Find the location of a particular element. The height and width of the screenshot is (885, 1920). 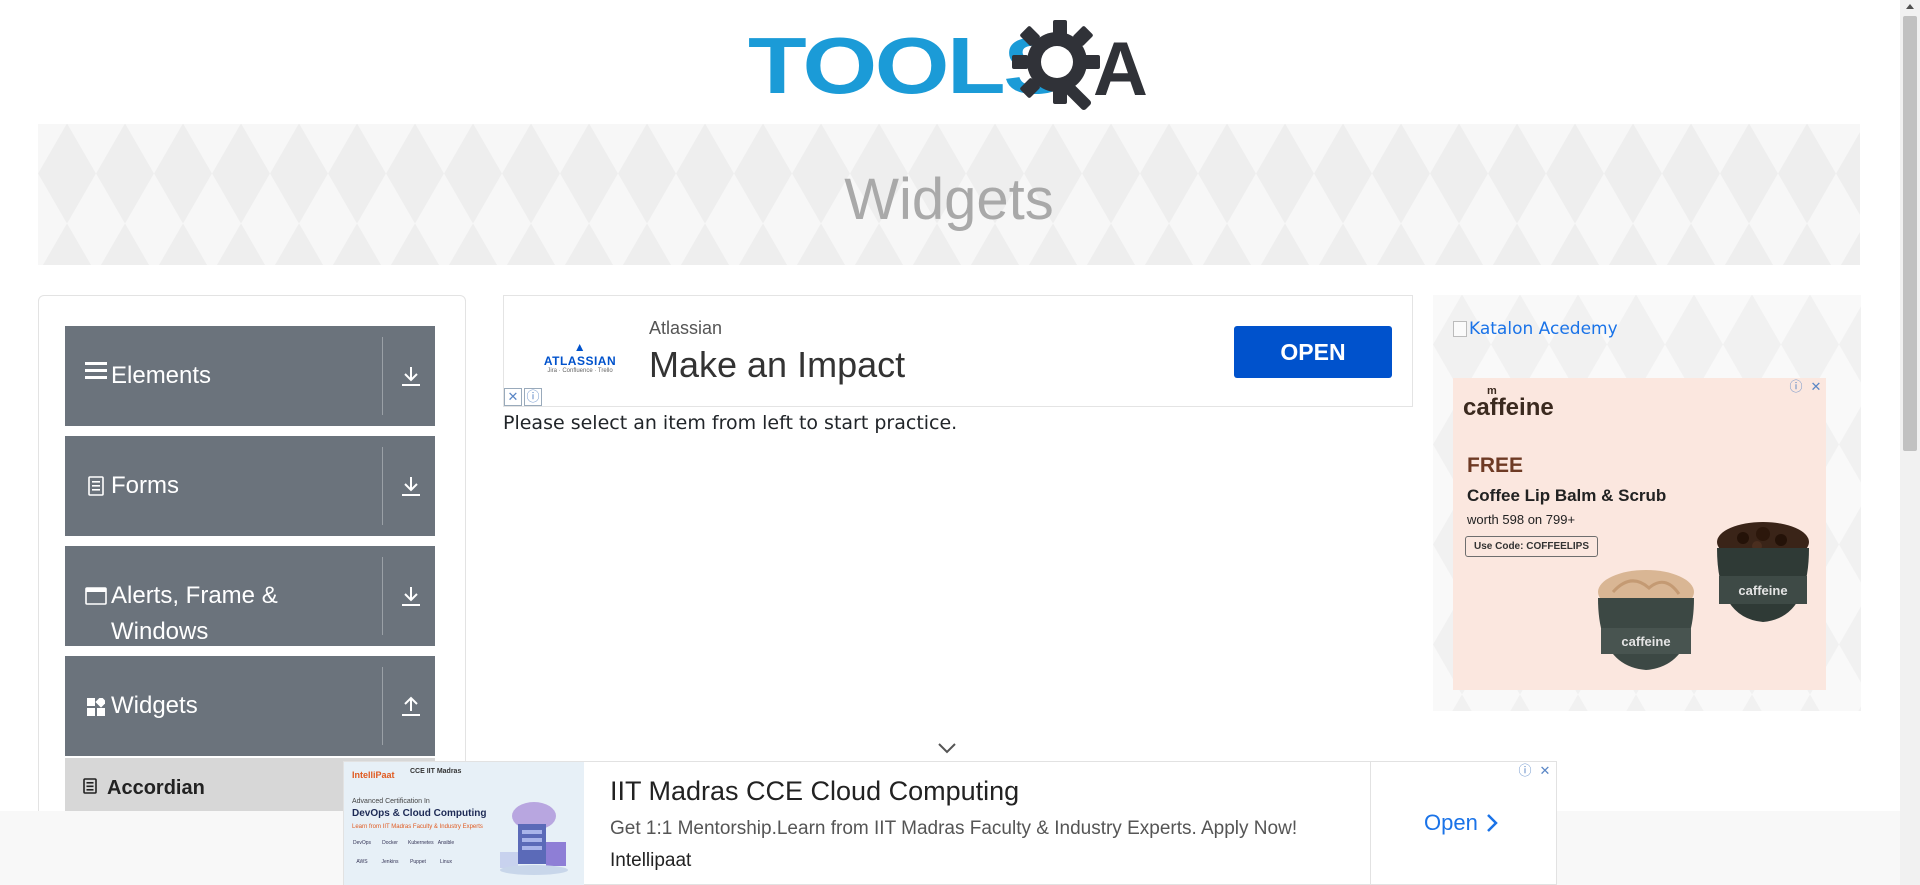

sidebar-group-elements: Elements is located at coordinates (250, 376).